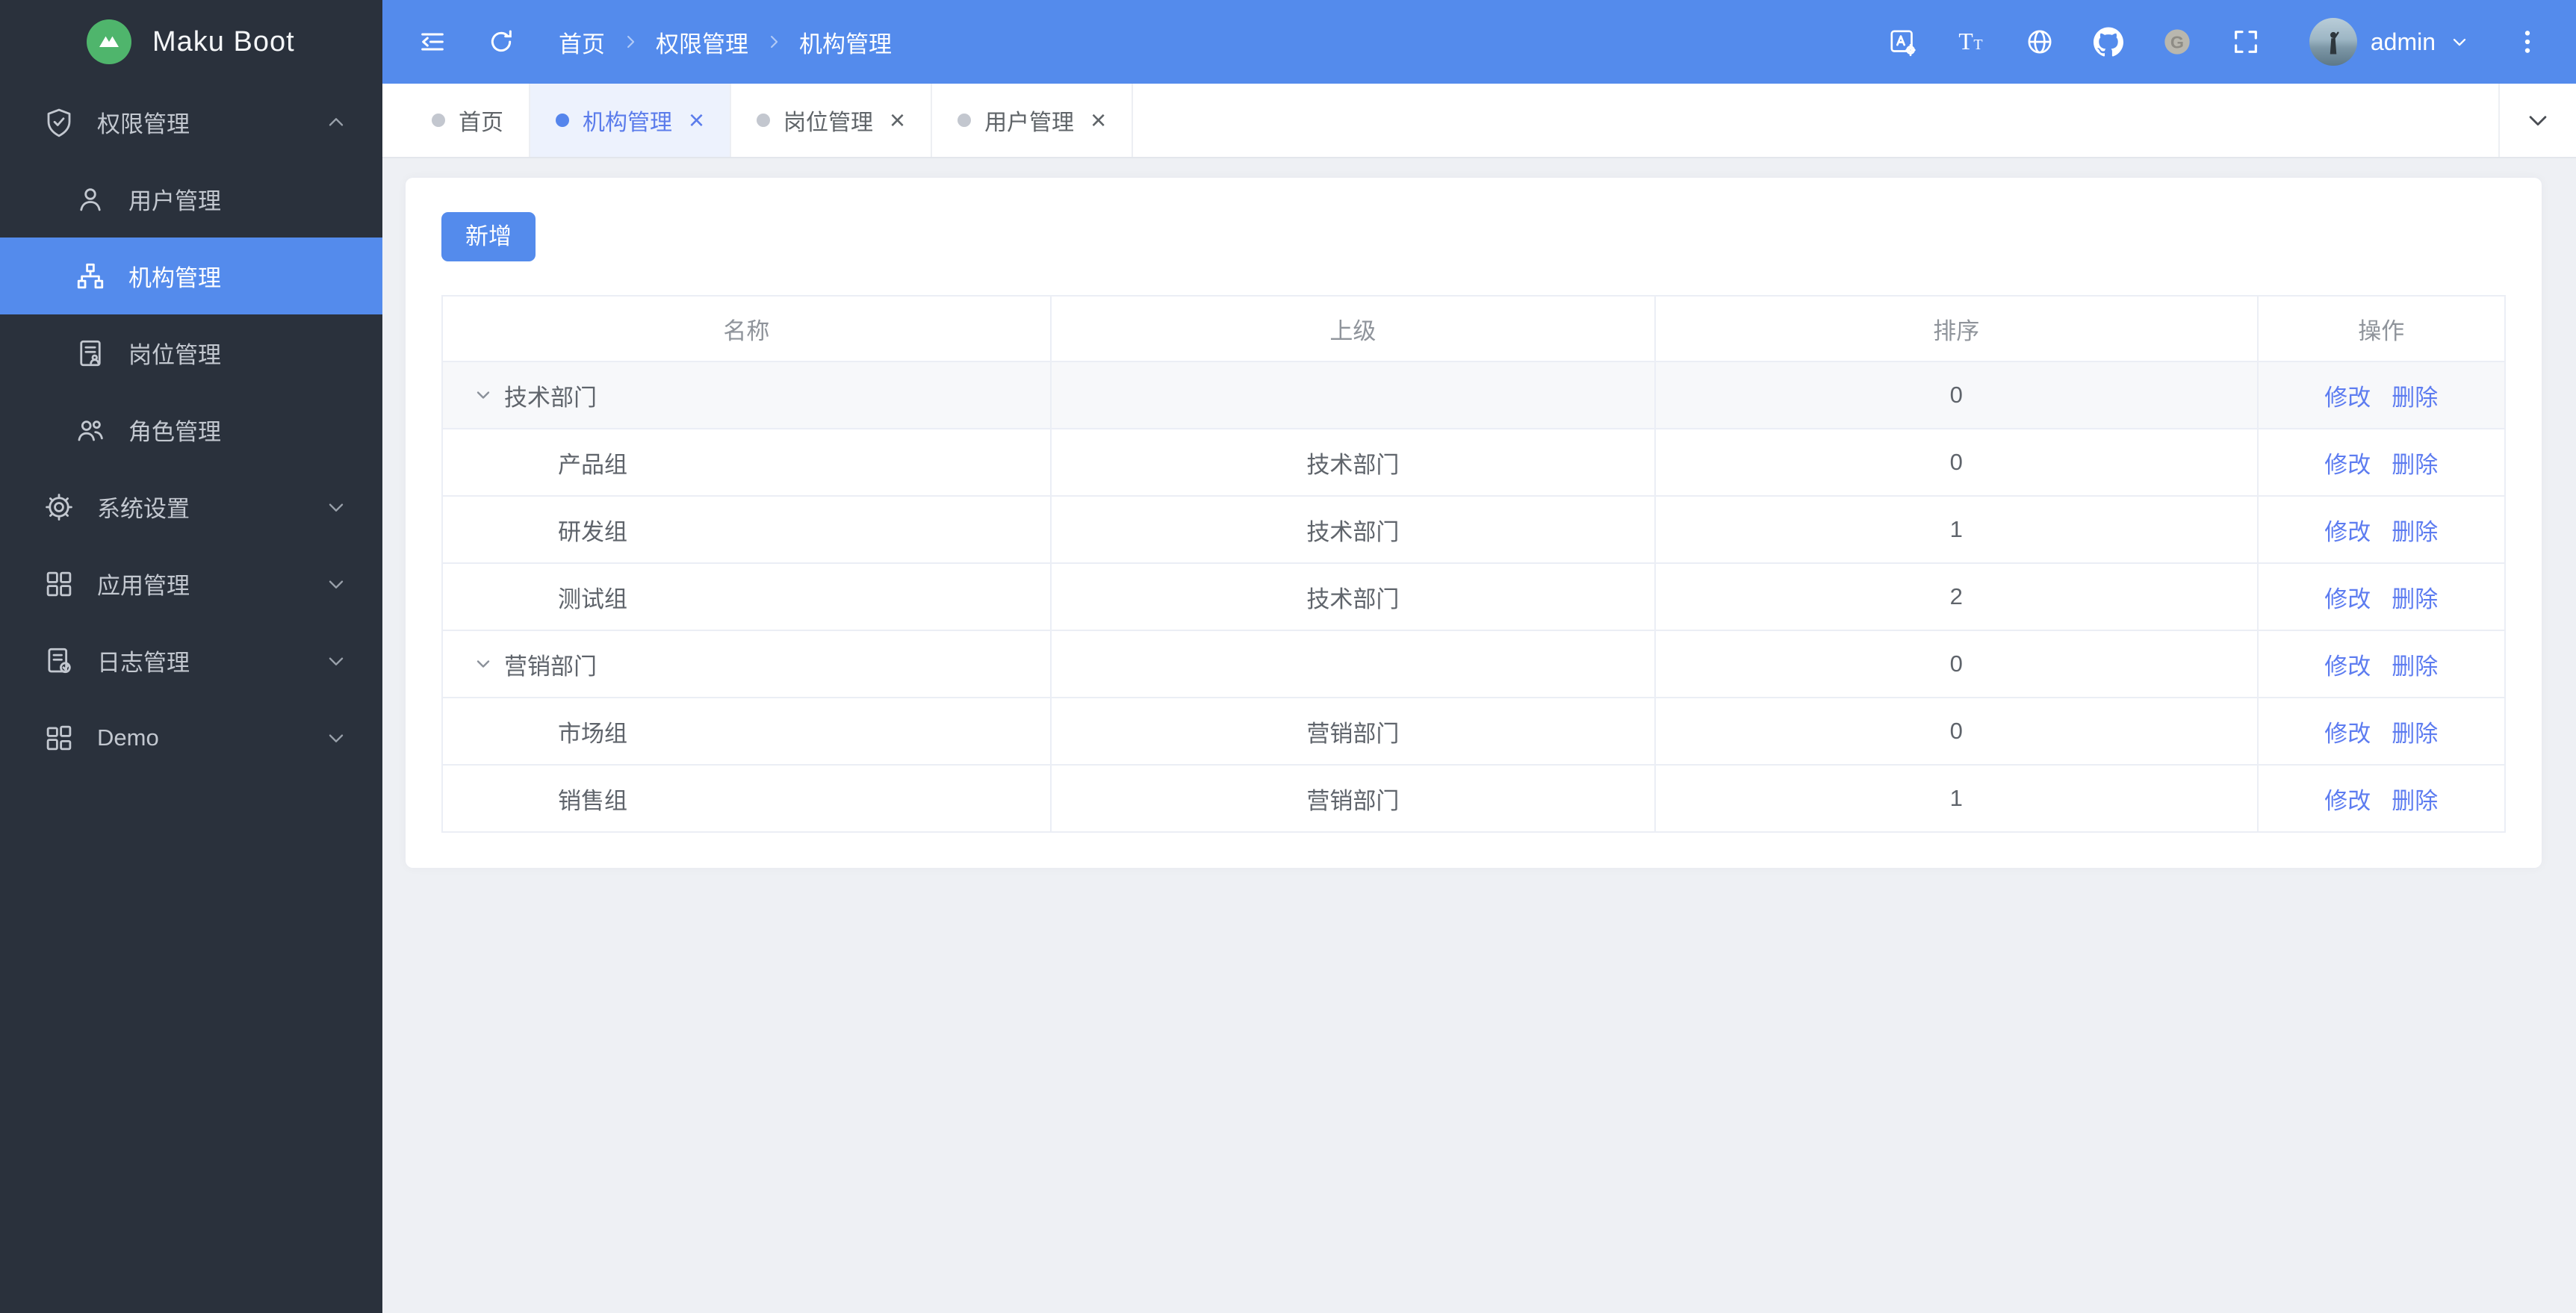 The image size is (2576, 1313). I want to click on table-row: 测试组 技术部门 2 修改 删除, so click(1474, 596).